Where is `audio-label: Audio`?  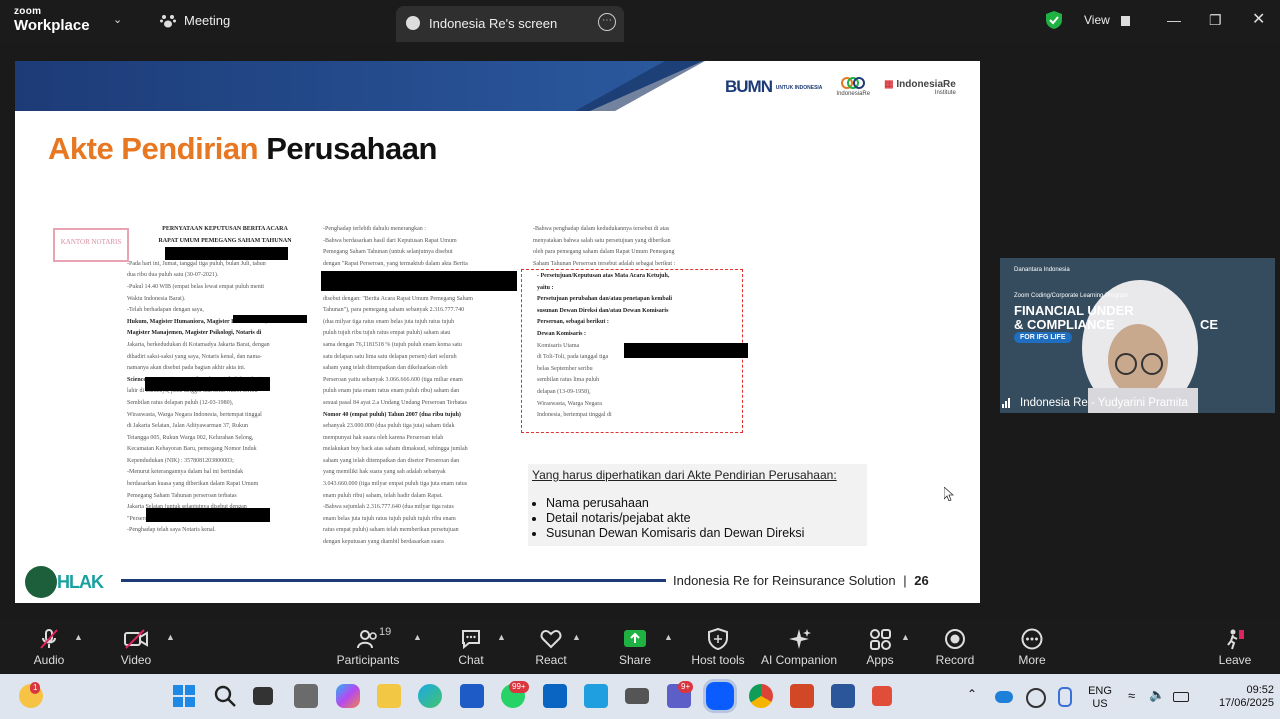
audio-label: Audio is located at coordinates (49, 660).